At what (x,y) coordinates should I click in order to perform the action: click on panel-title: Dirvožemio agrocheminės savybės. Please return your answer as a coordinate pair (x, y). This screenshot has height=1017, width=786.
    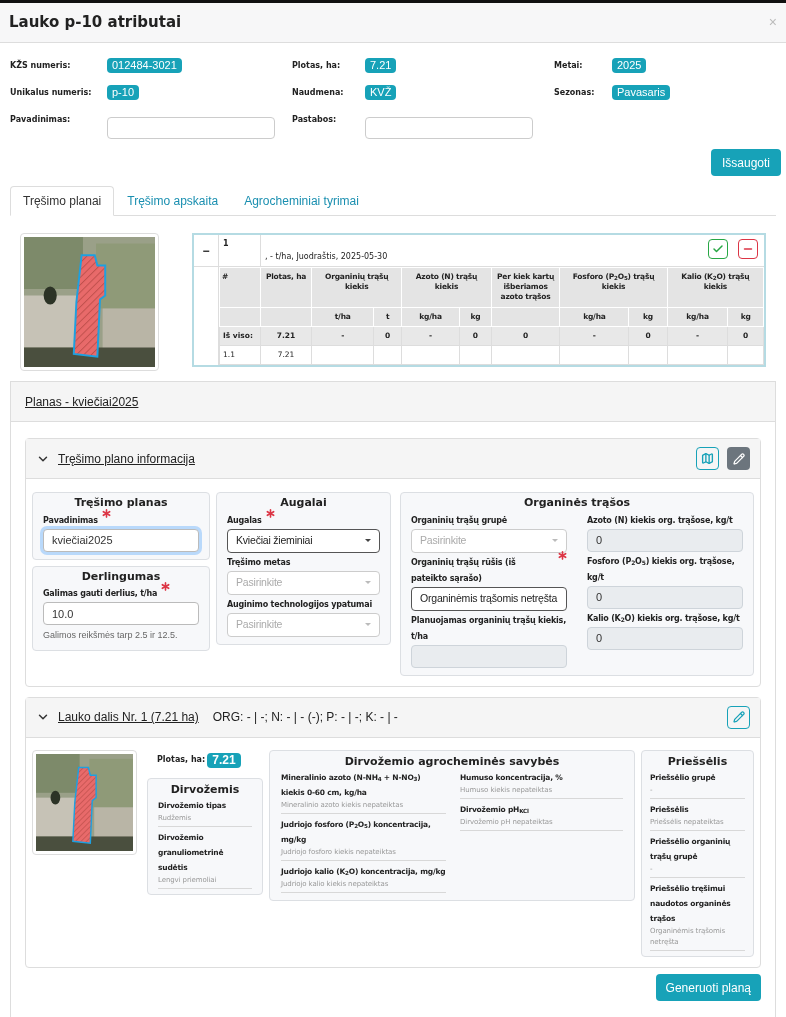
    Looking at the image, I should click on (452, 761).